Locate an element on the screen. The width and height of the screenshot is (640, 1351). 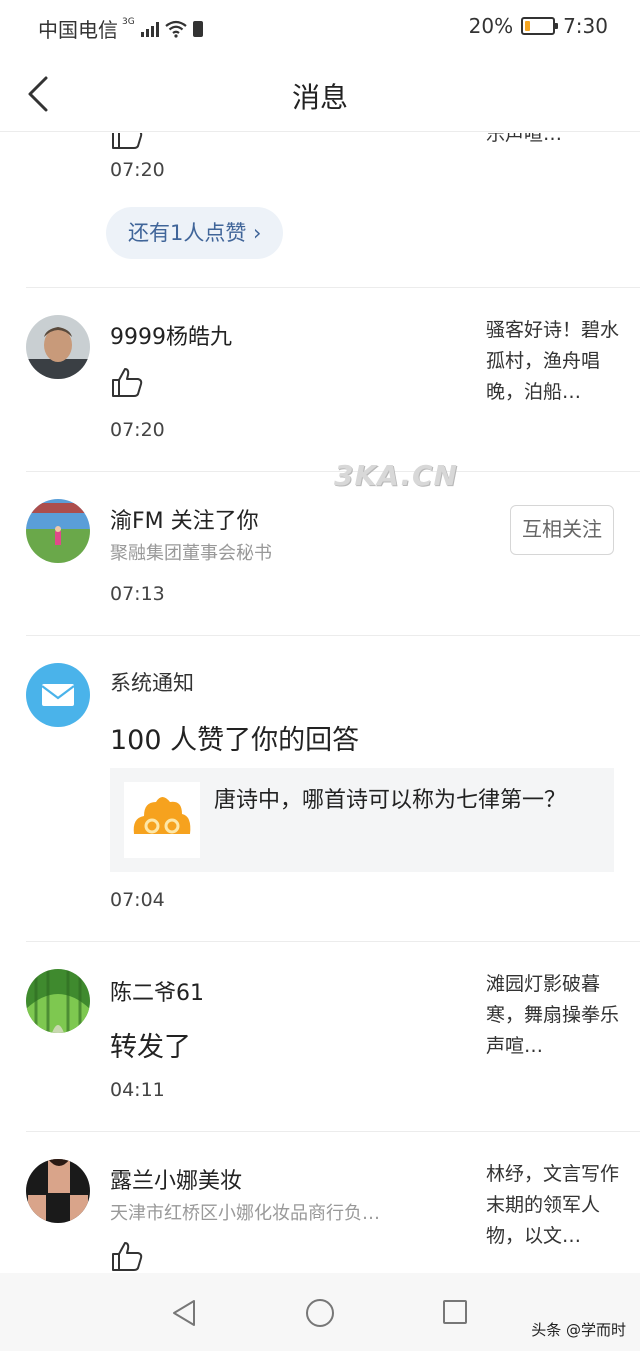
timestamp: 04:11 is located at coordinates (137, 1090).